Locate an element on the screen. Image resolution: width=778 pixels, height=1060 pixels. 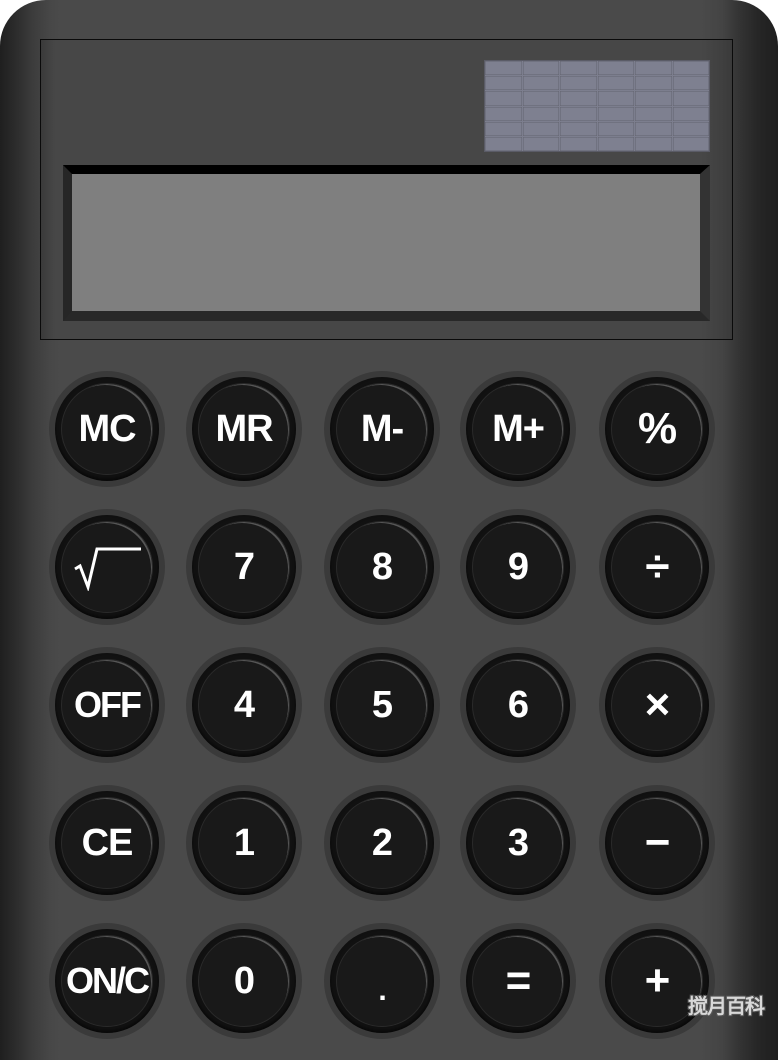
key-label: = is located at coordinates (518, 980).